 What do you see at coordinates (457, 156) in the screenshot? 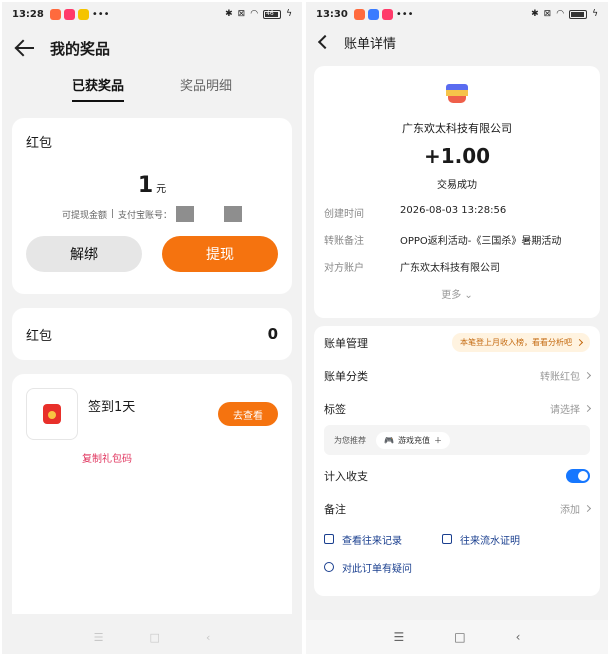
I see `transaction-amount: +1.00` at bounding box center [457, 156].